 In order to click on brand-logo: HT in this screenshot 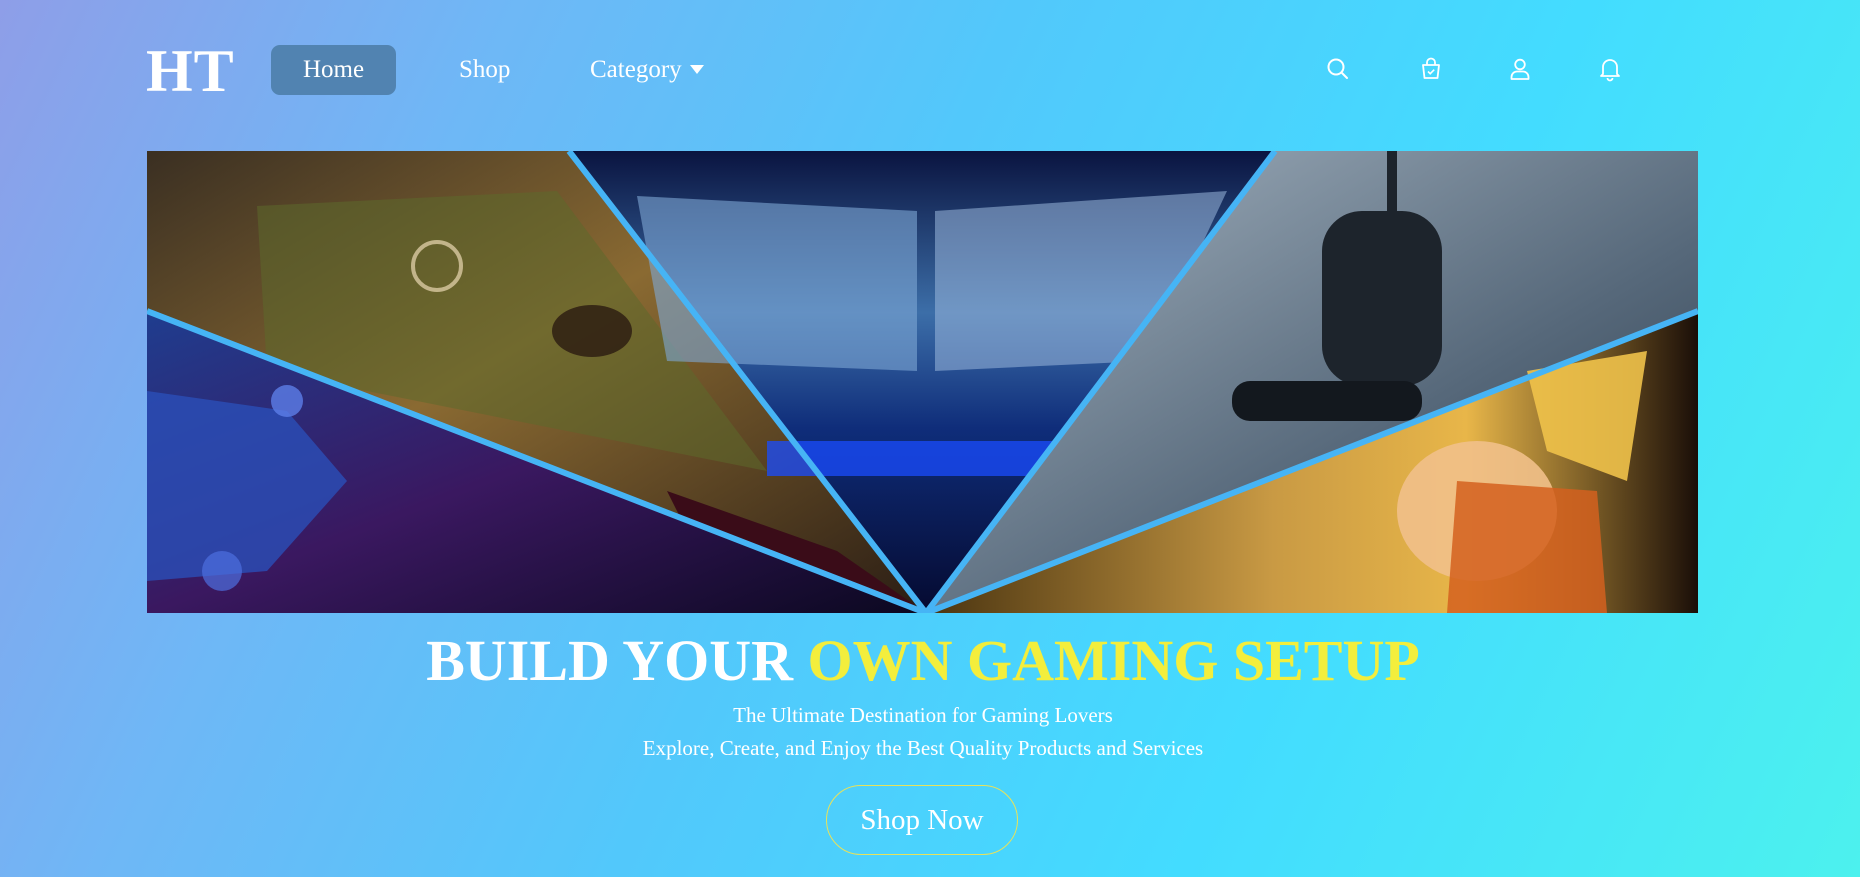, I will do `click(190, 71)`.